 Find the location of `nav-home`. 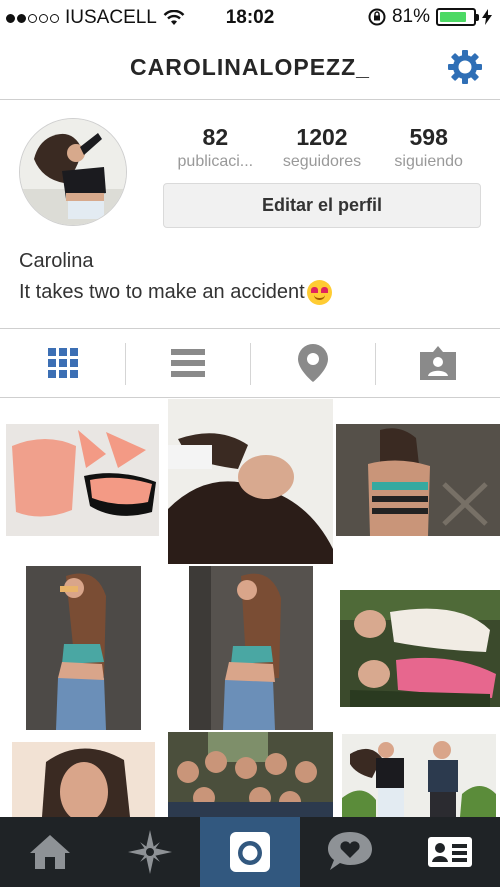

nav-home is located at coordinates (50, 852).